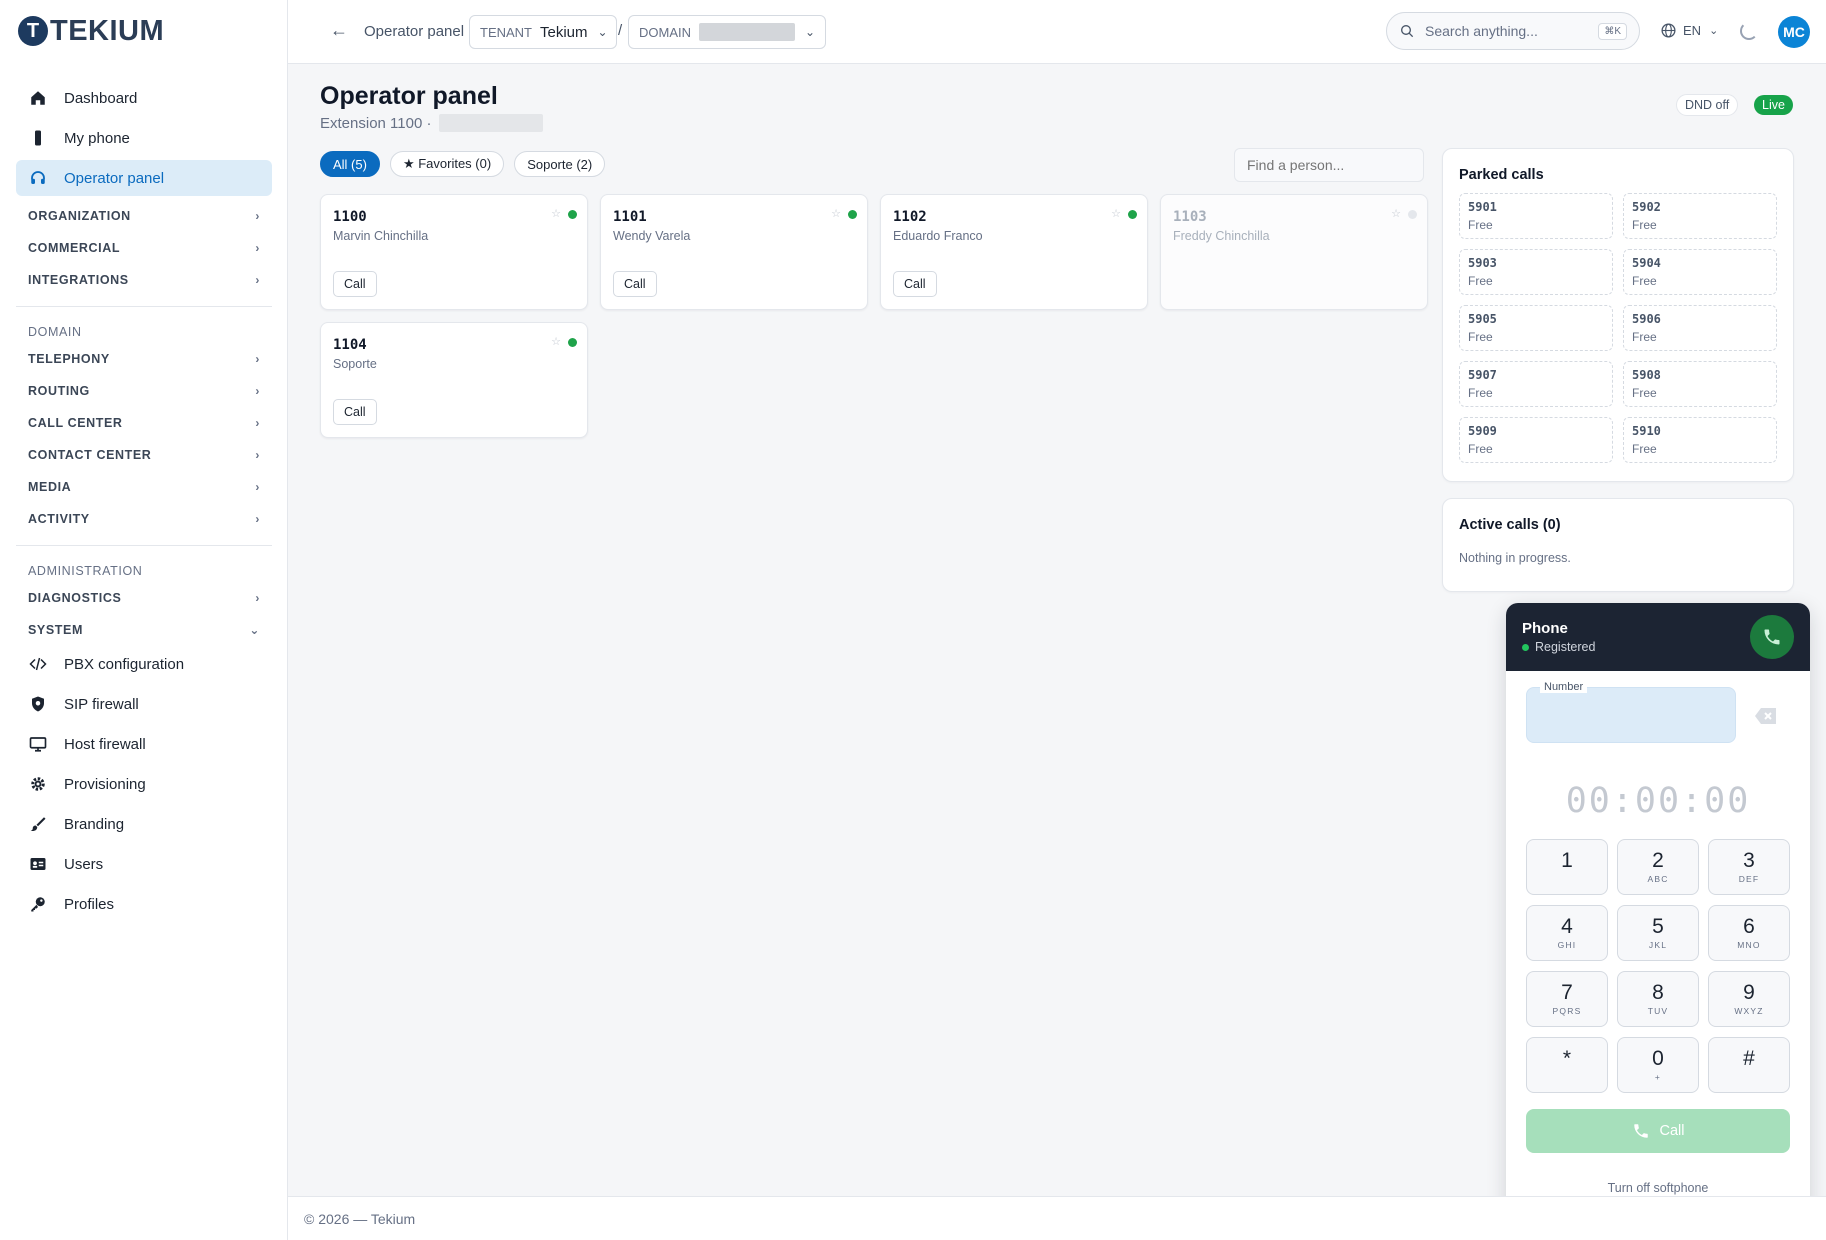 The width and height of the screenshot is (1826, 1240). Describe the element at coordinates (1772, 637) in the screenshot. I see `softphone-toggle-button` at that location.